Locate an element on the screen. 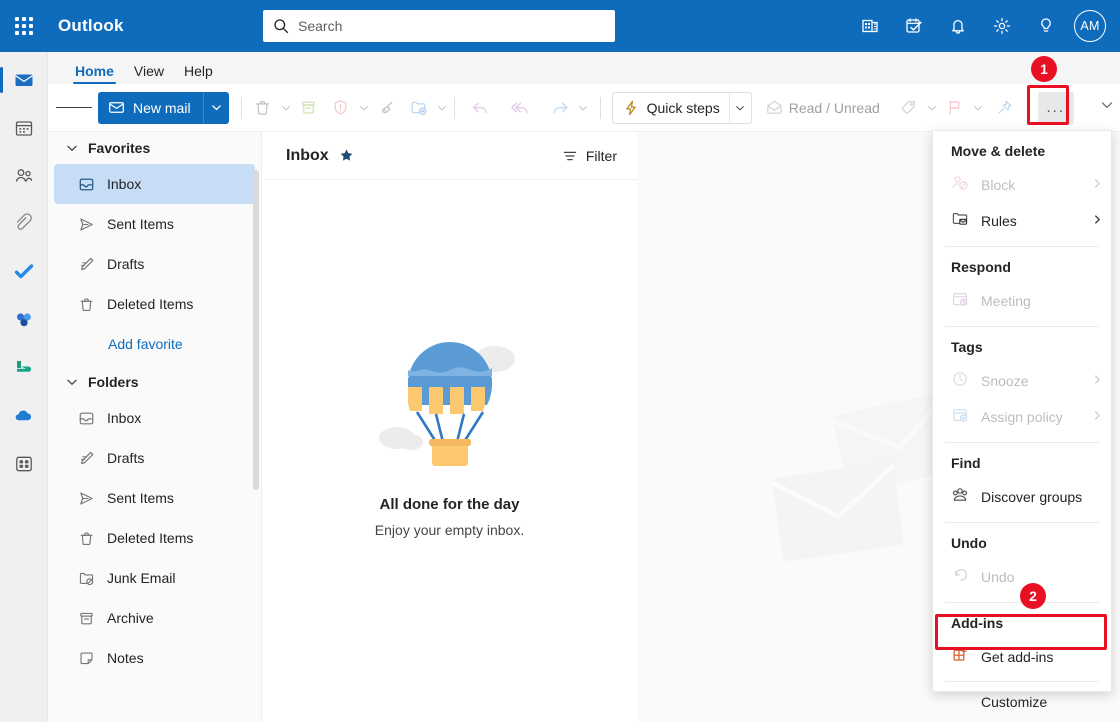 The image size is (1120, 722). search-icon is located at coordinates (281, 26).